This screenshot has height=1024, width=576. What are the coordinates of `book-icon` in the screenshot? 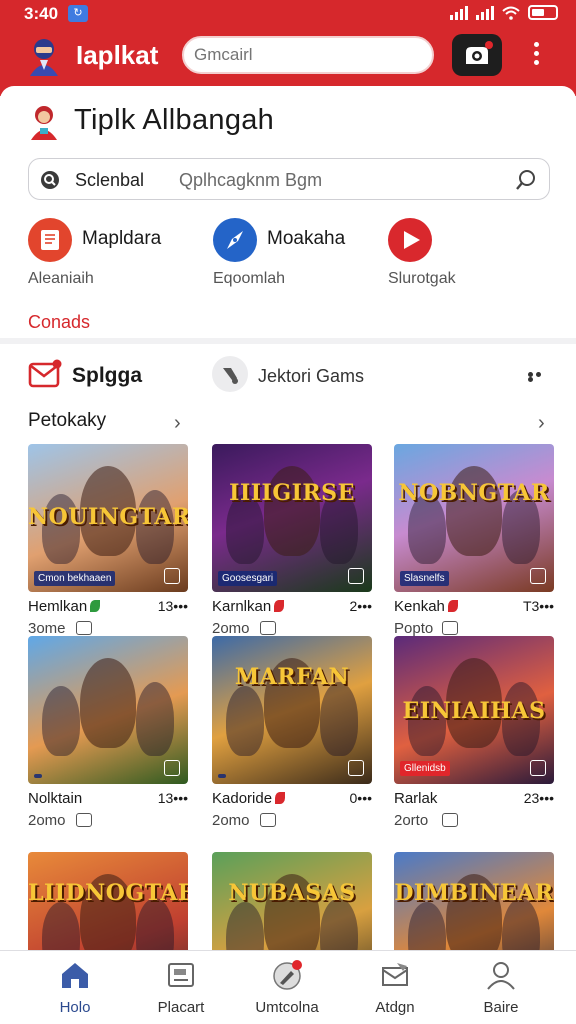 It's located at (50, 240).